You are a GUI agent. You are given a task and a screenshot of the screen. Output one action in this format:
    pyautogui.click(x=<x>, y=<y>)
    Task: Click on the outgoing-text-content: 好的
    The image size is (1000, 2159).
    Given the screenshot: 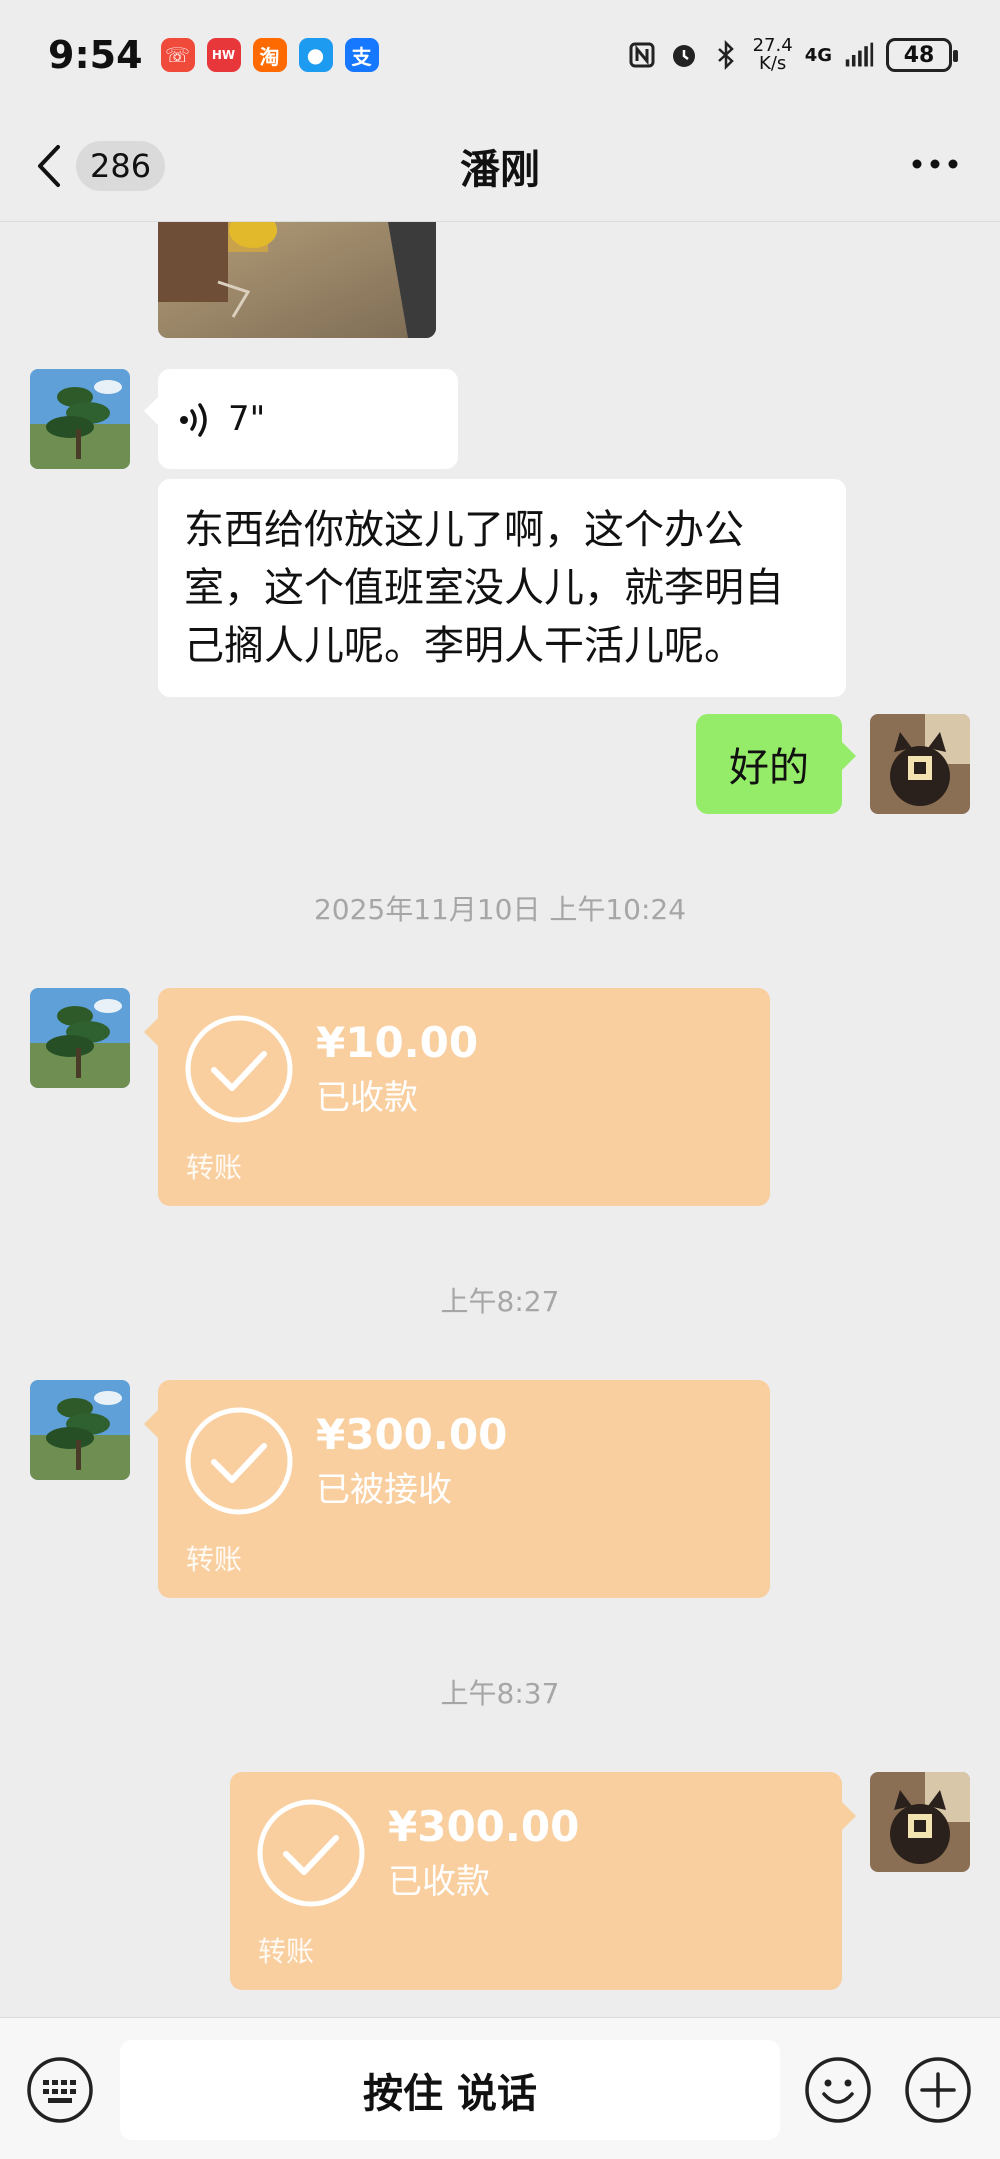 What is the action you would take?
    pyautogui.click(x=769, y=768)
    